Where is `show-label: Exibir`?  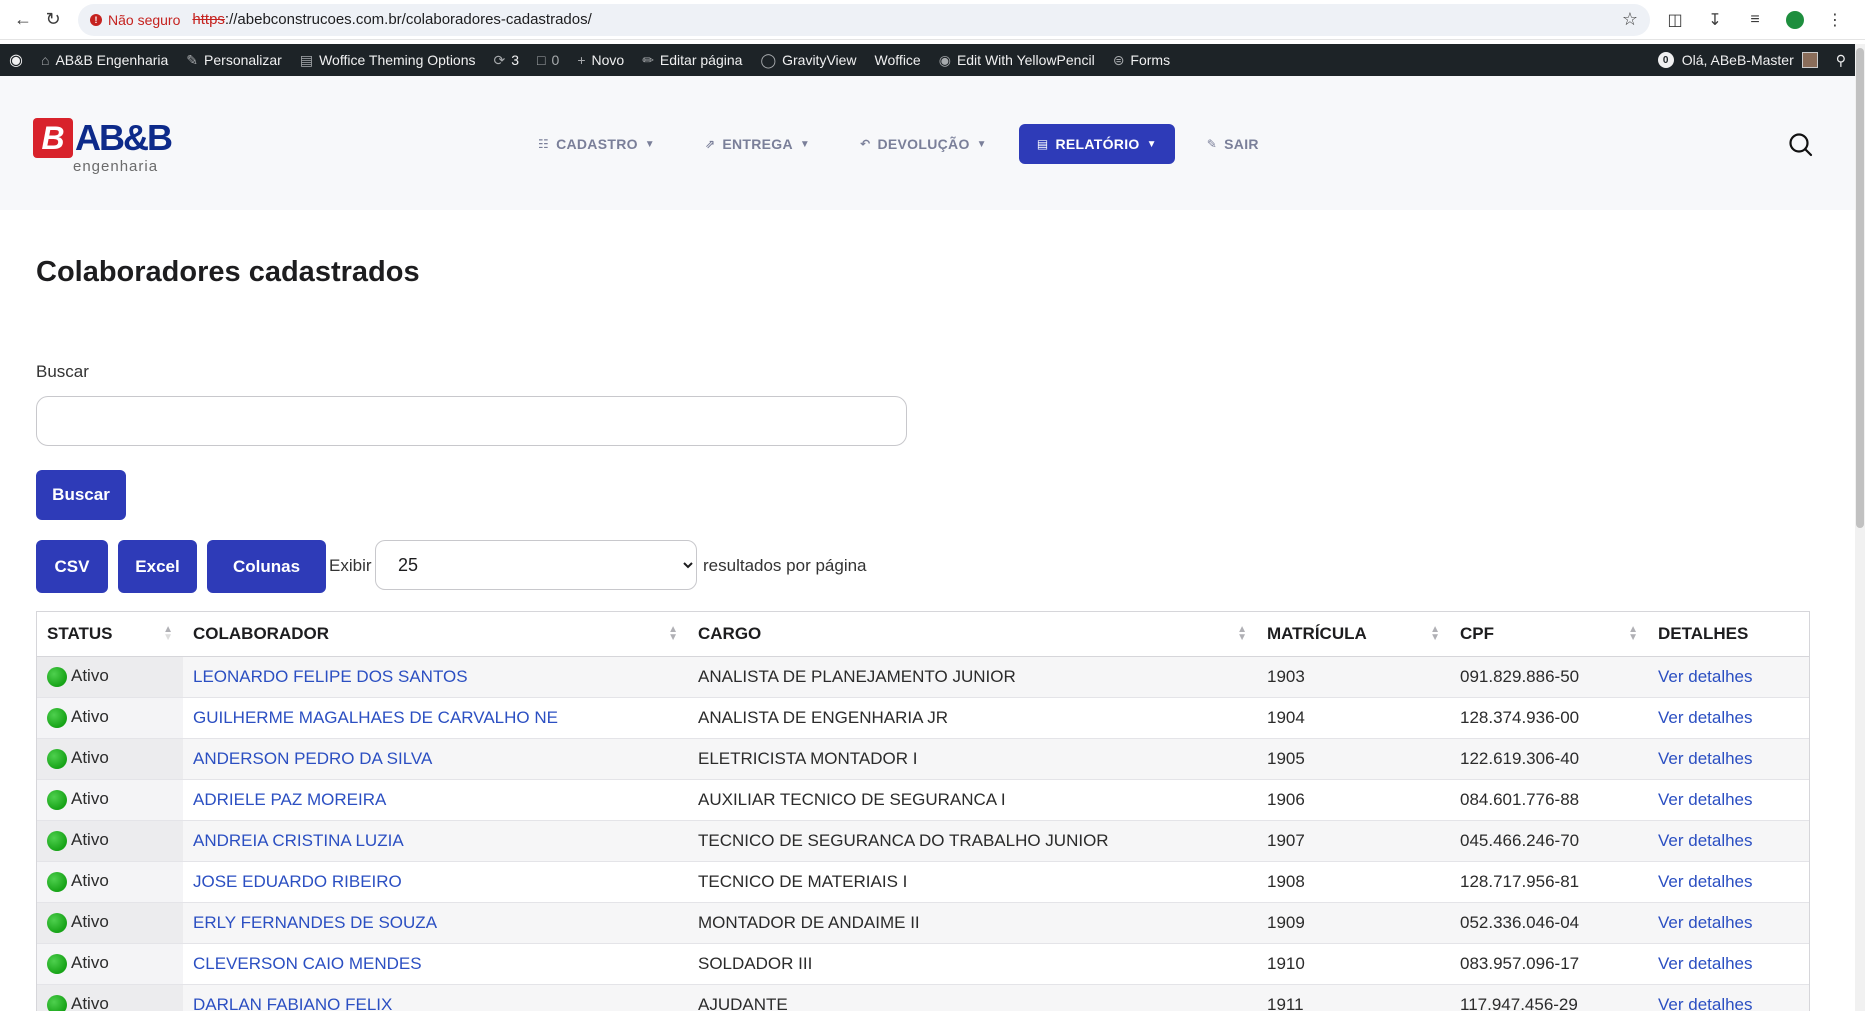 show-label: Exibir is located at coordinates (350, 565).